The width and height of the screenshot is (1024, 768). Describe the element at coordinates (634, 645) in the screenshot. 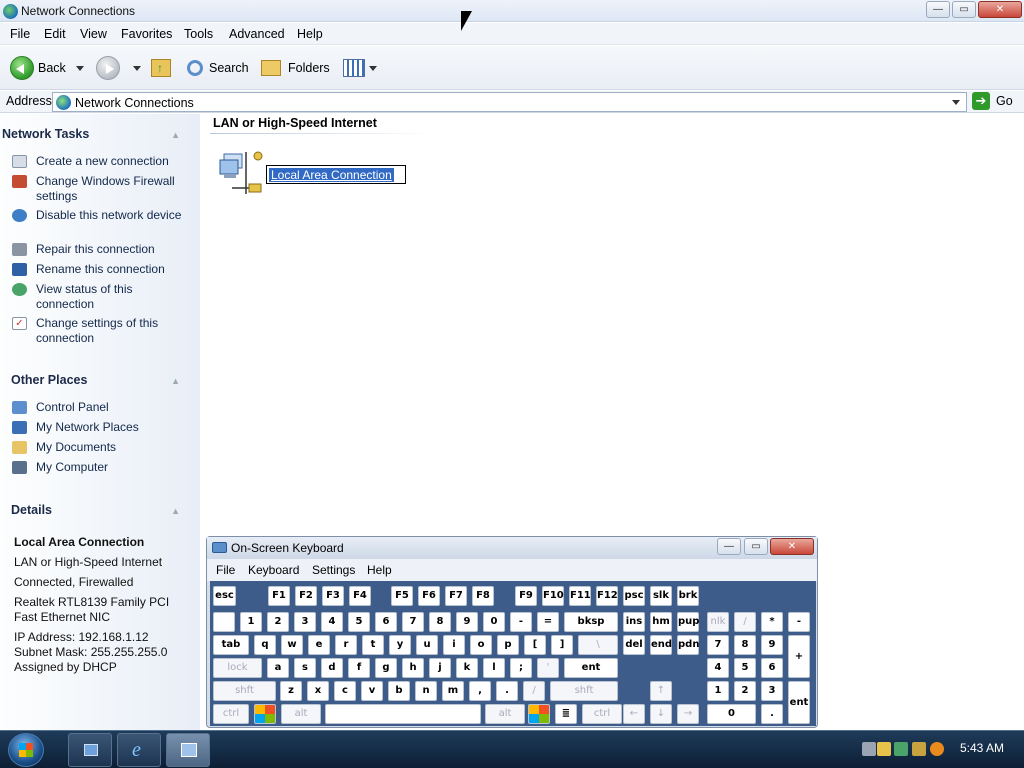

I see `osk-key: del` at that location.